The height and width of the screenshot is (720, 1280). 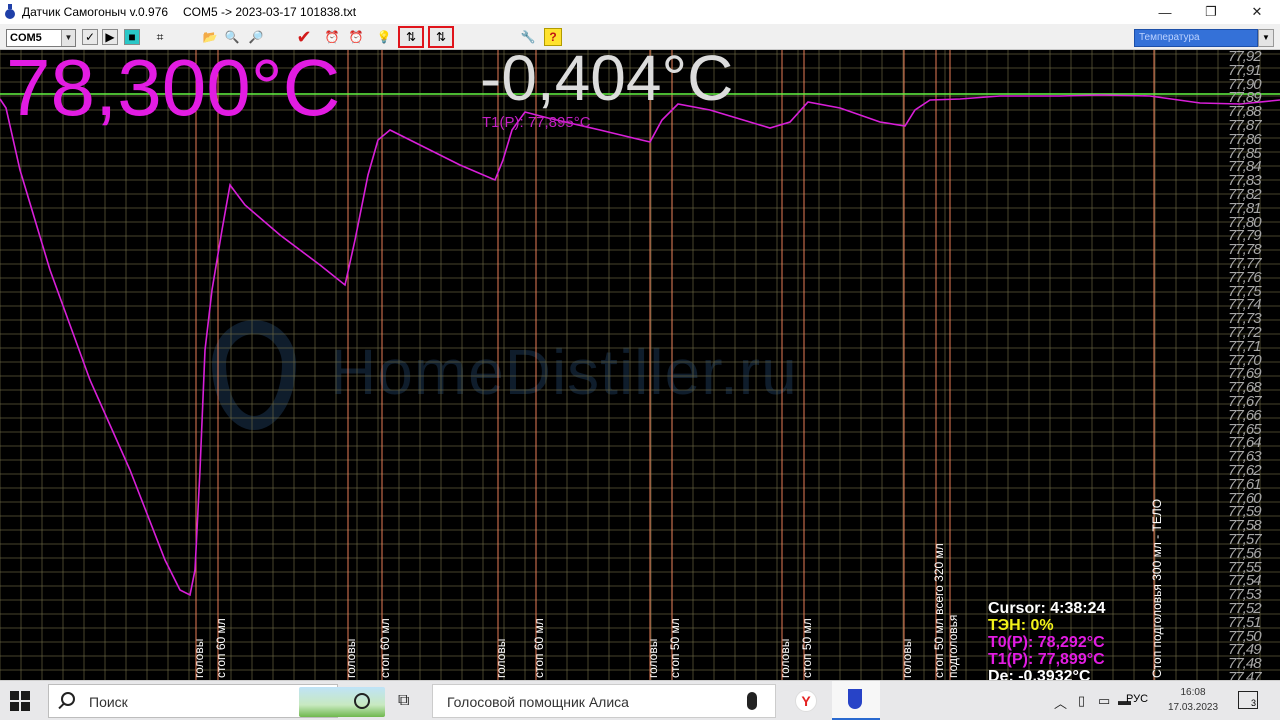 What do you see at coordinates (411, 37) in the screenshot?
I see `marker-add-icon: ⇅` at bounding box center [411, 37].